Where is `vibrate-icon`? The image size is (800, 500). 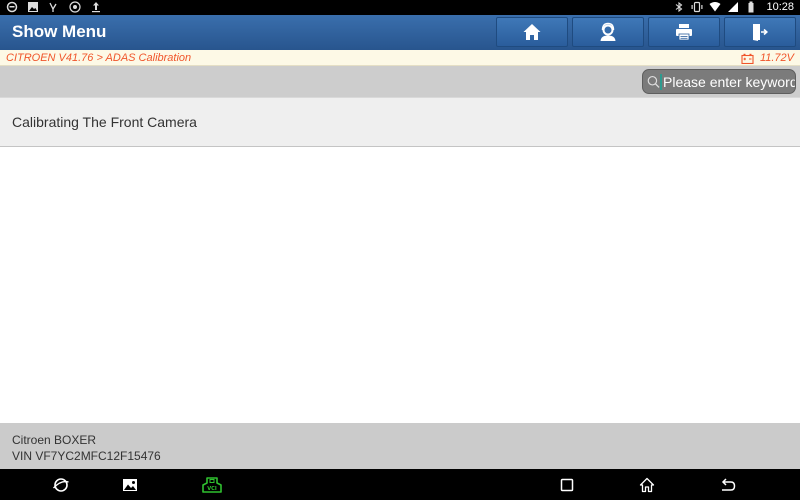
vibrate-icon is located at coordinates (697, 7).